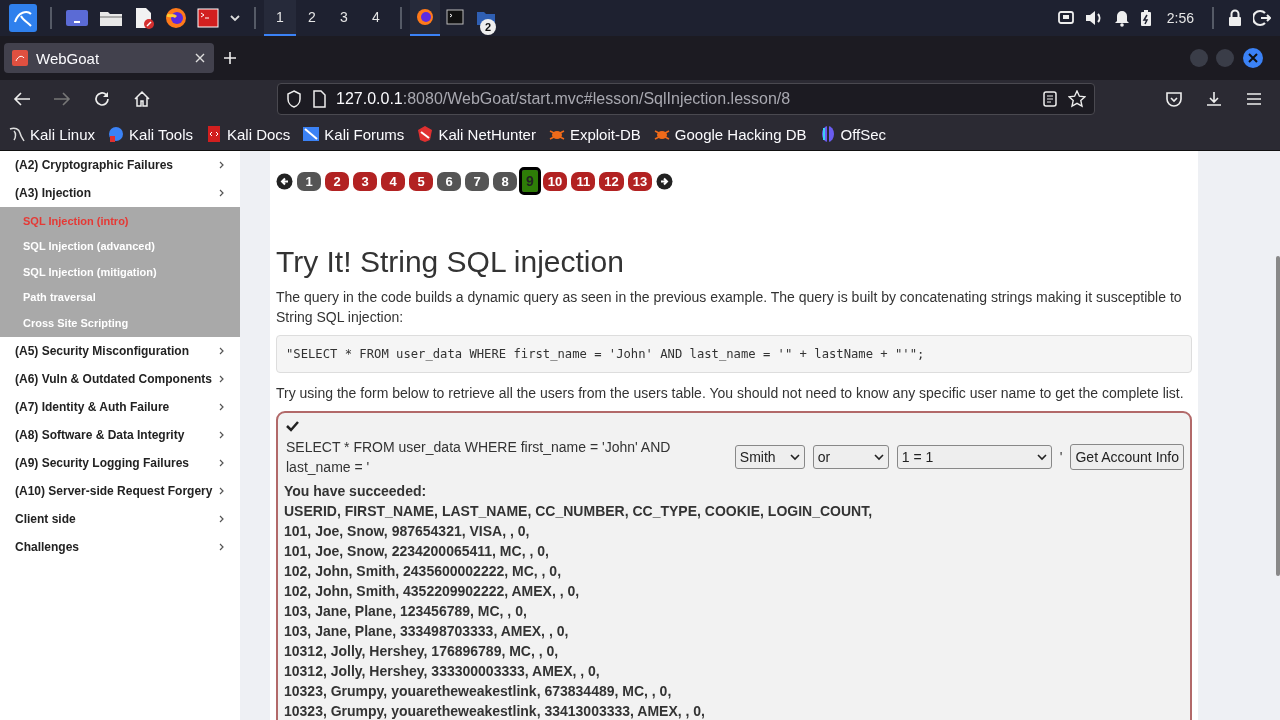 This screenshot has width=1280, height=720. I want to click on lesson-title: Try It! String SQL injection, so click(450, 262).